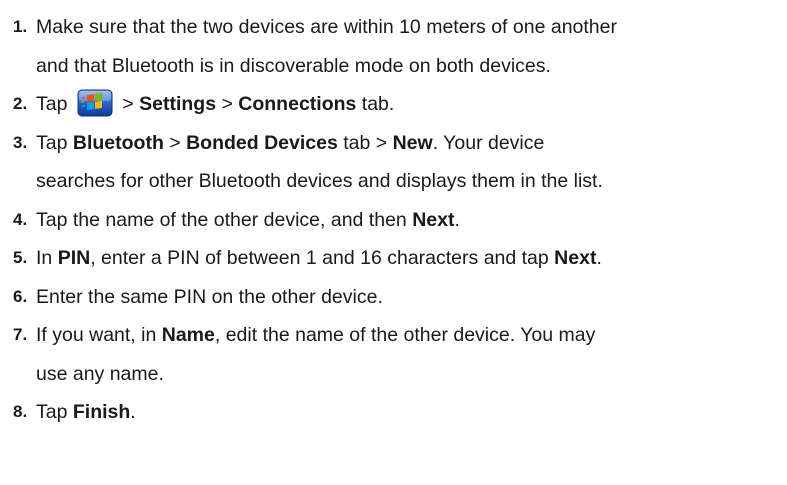  Describe the element at coordinates (400, 104) in the screenshot. I see `step-2: 2. Tap > Settings > Connections tab.` at that location.